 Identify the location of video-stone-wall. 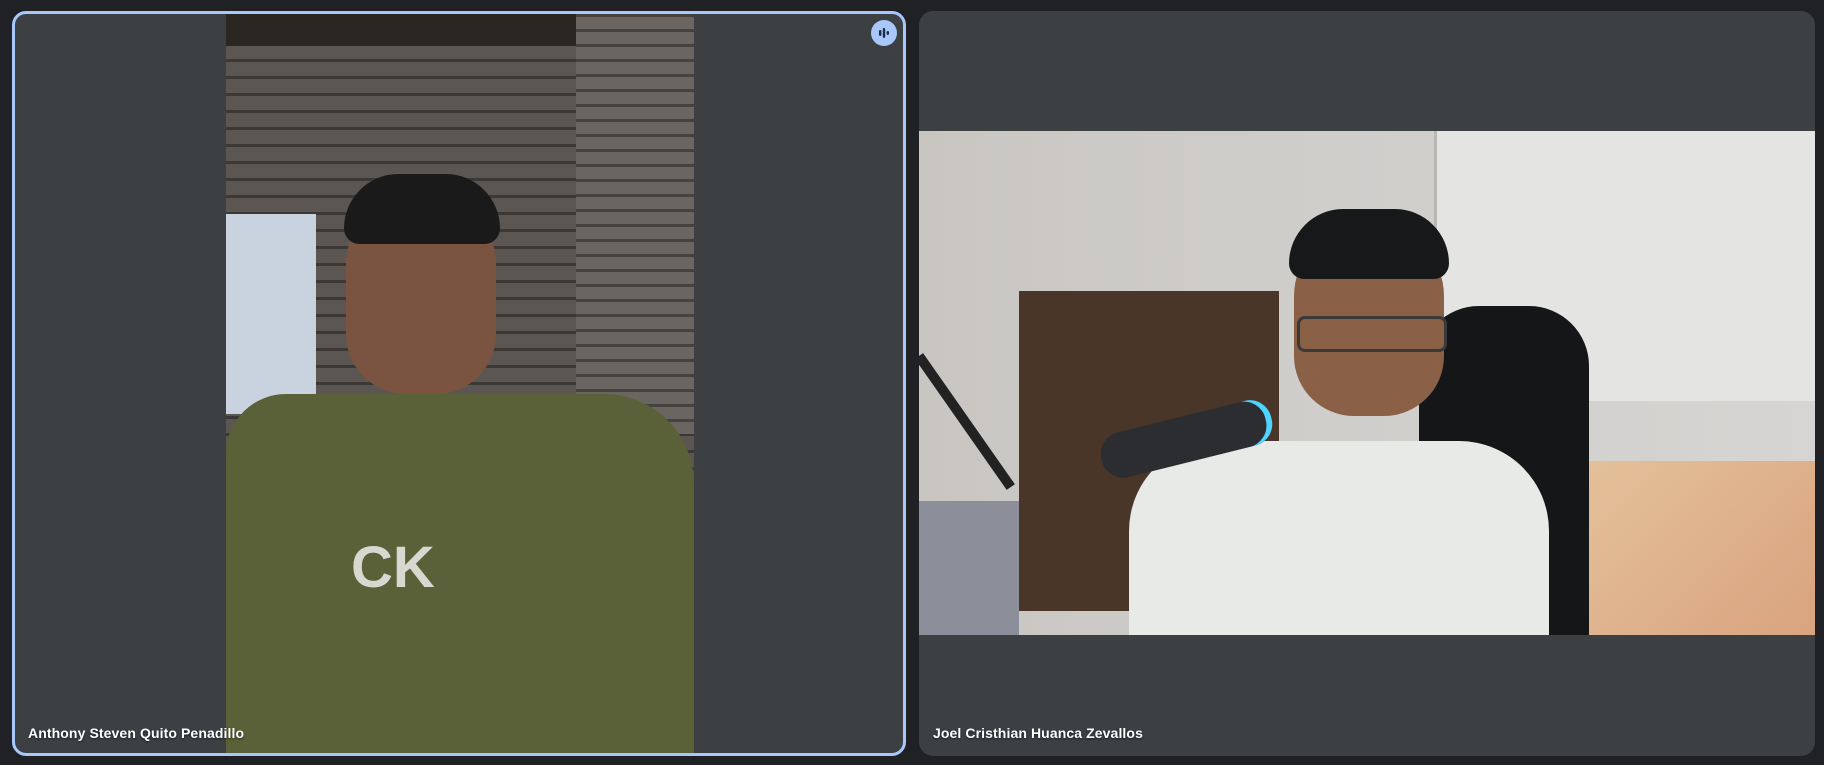
(635, 224).